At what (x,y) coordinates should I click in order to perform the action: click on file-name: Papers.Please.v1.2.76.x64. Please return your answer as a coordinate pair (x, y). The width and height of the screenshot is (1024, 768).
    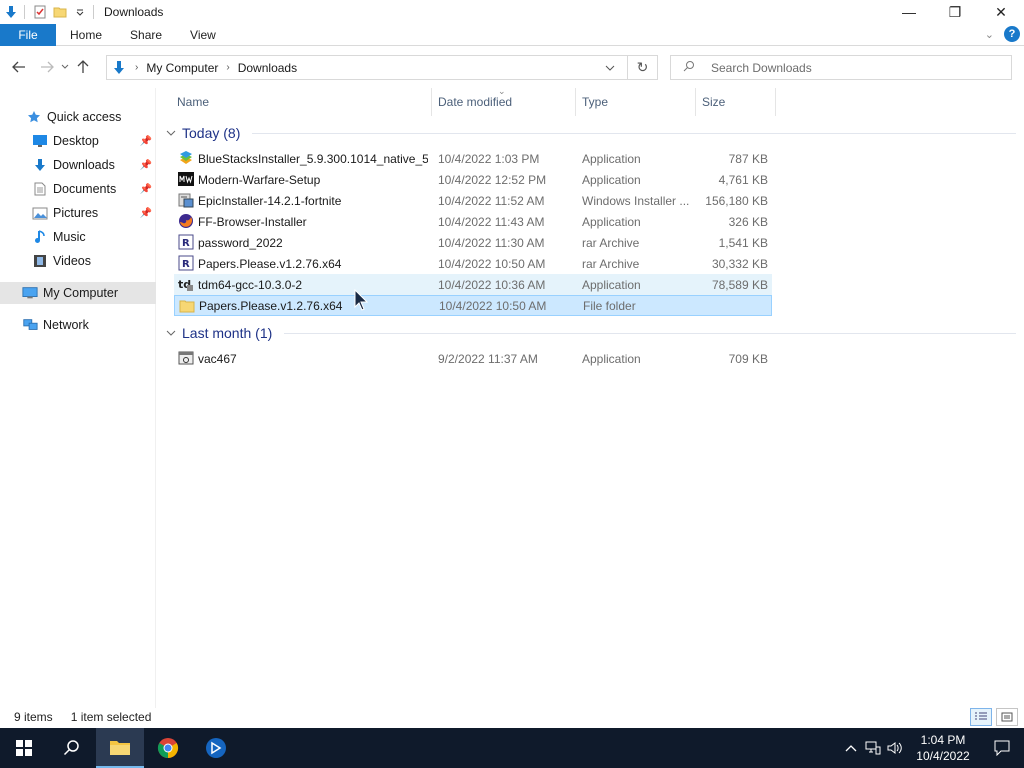
    Looking at the image, I should click on (270, 263).